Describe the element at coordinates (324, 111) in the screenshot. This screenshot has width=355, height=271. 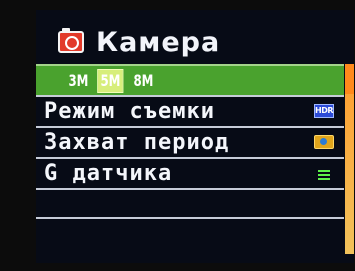
I see `hdr-icon: HDR` at that location.